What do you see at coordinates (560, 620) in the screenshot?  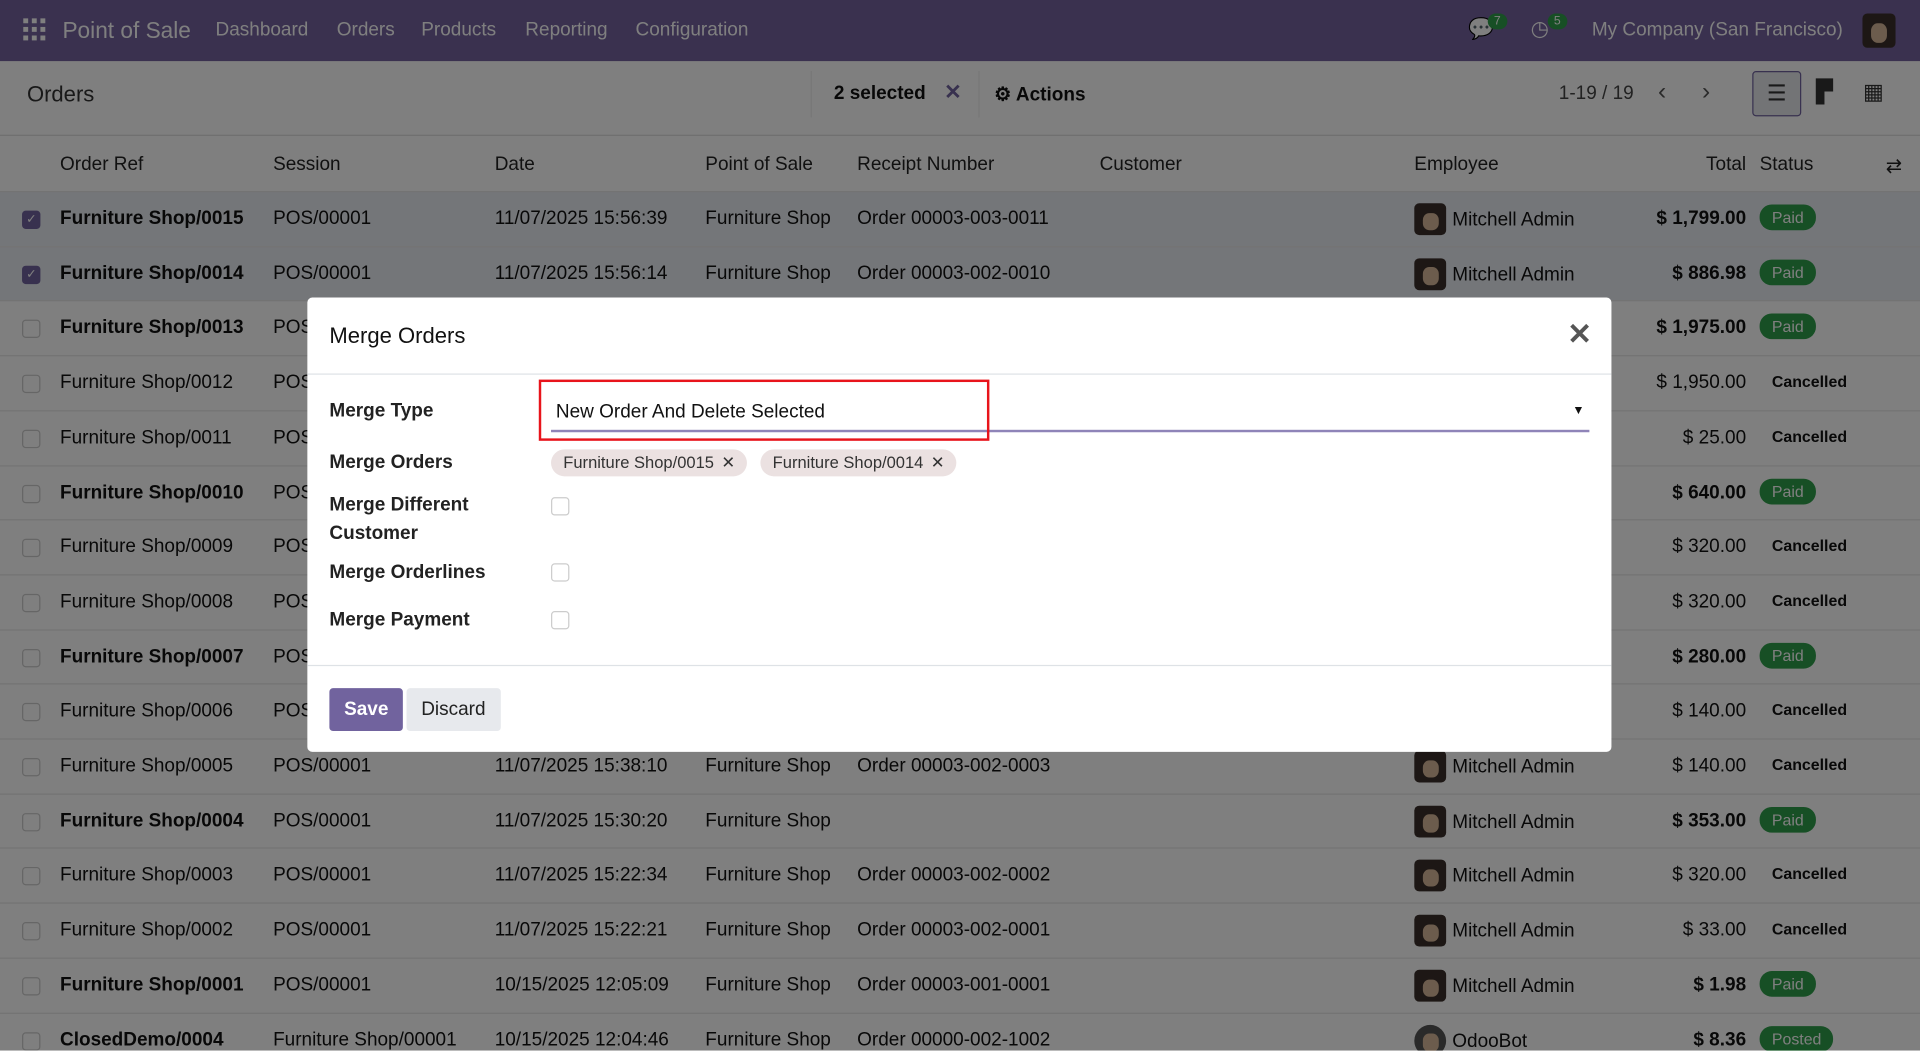 I see `merge-payment-checkbox` at bounding box center [560, 620].